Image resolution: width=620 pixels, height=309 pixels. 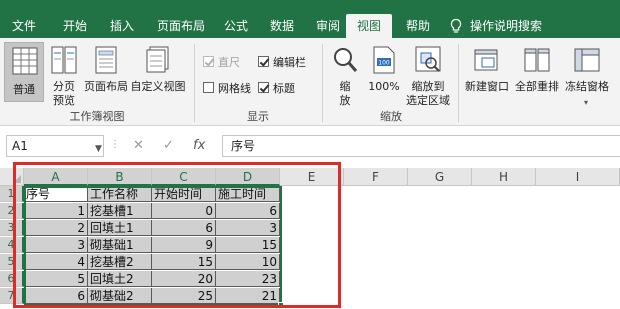 I want to click on table-cell: 砌基础2, so click(x=120, y=296).